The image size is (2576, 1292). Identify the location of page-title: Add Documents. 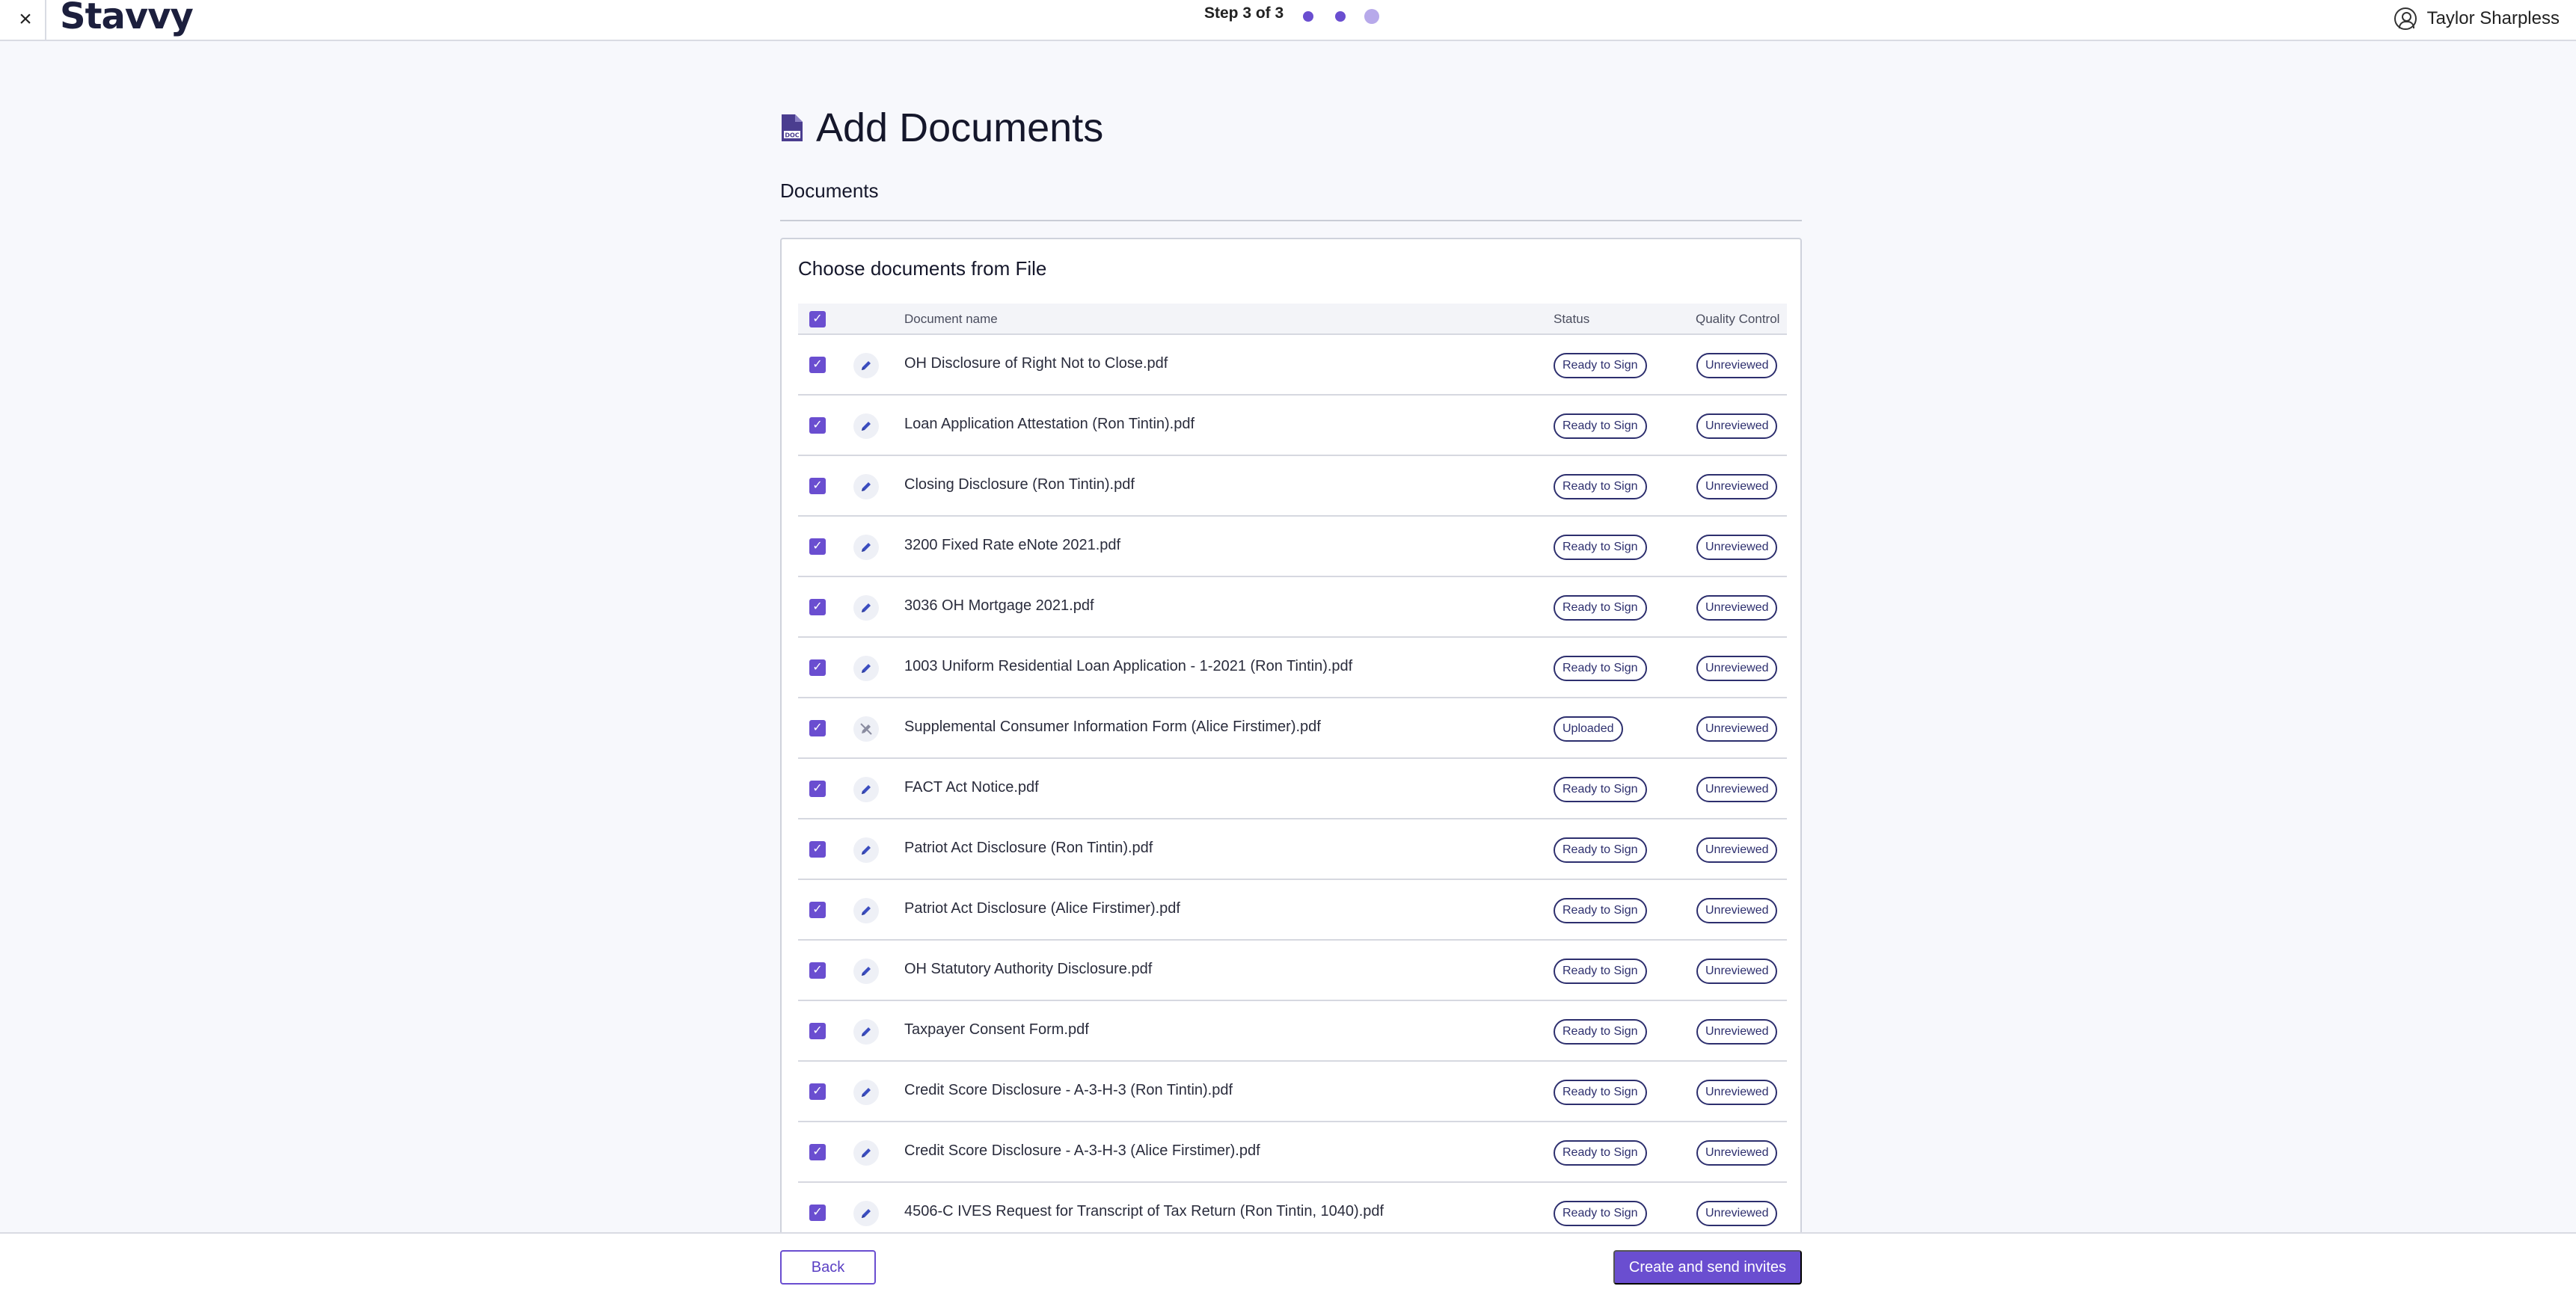
(960, 127).